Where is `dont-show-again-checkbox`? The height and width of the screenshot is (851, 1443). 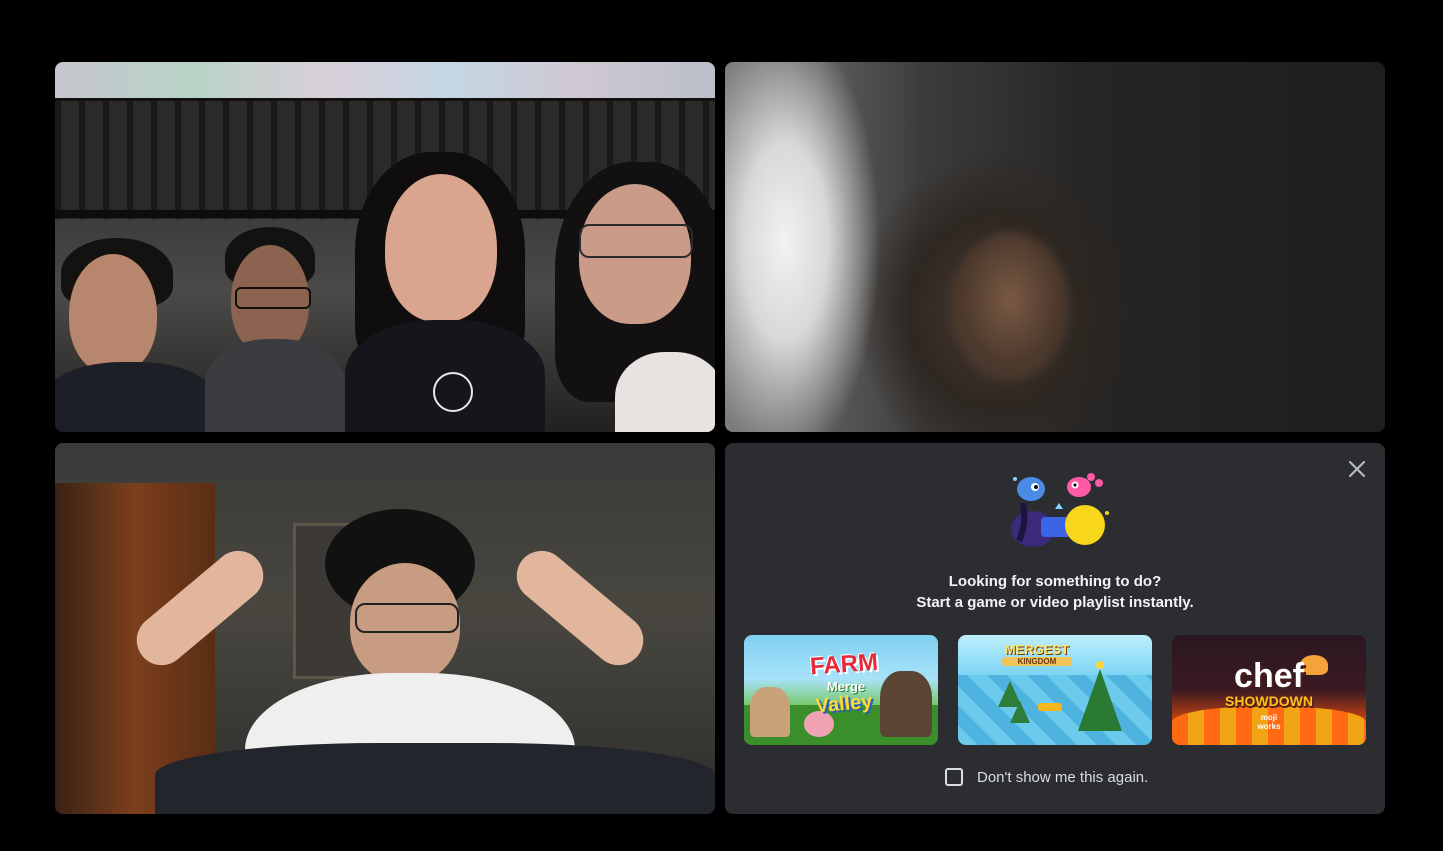
dont-show-again-checkbox is located at coordinates (954, 777).